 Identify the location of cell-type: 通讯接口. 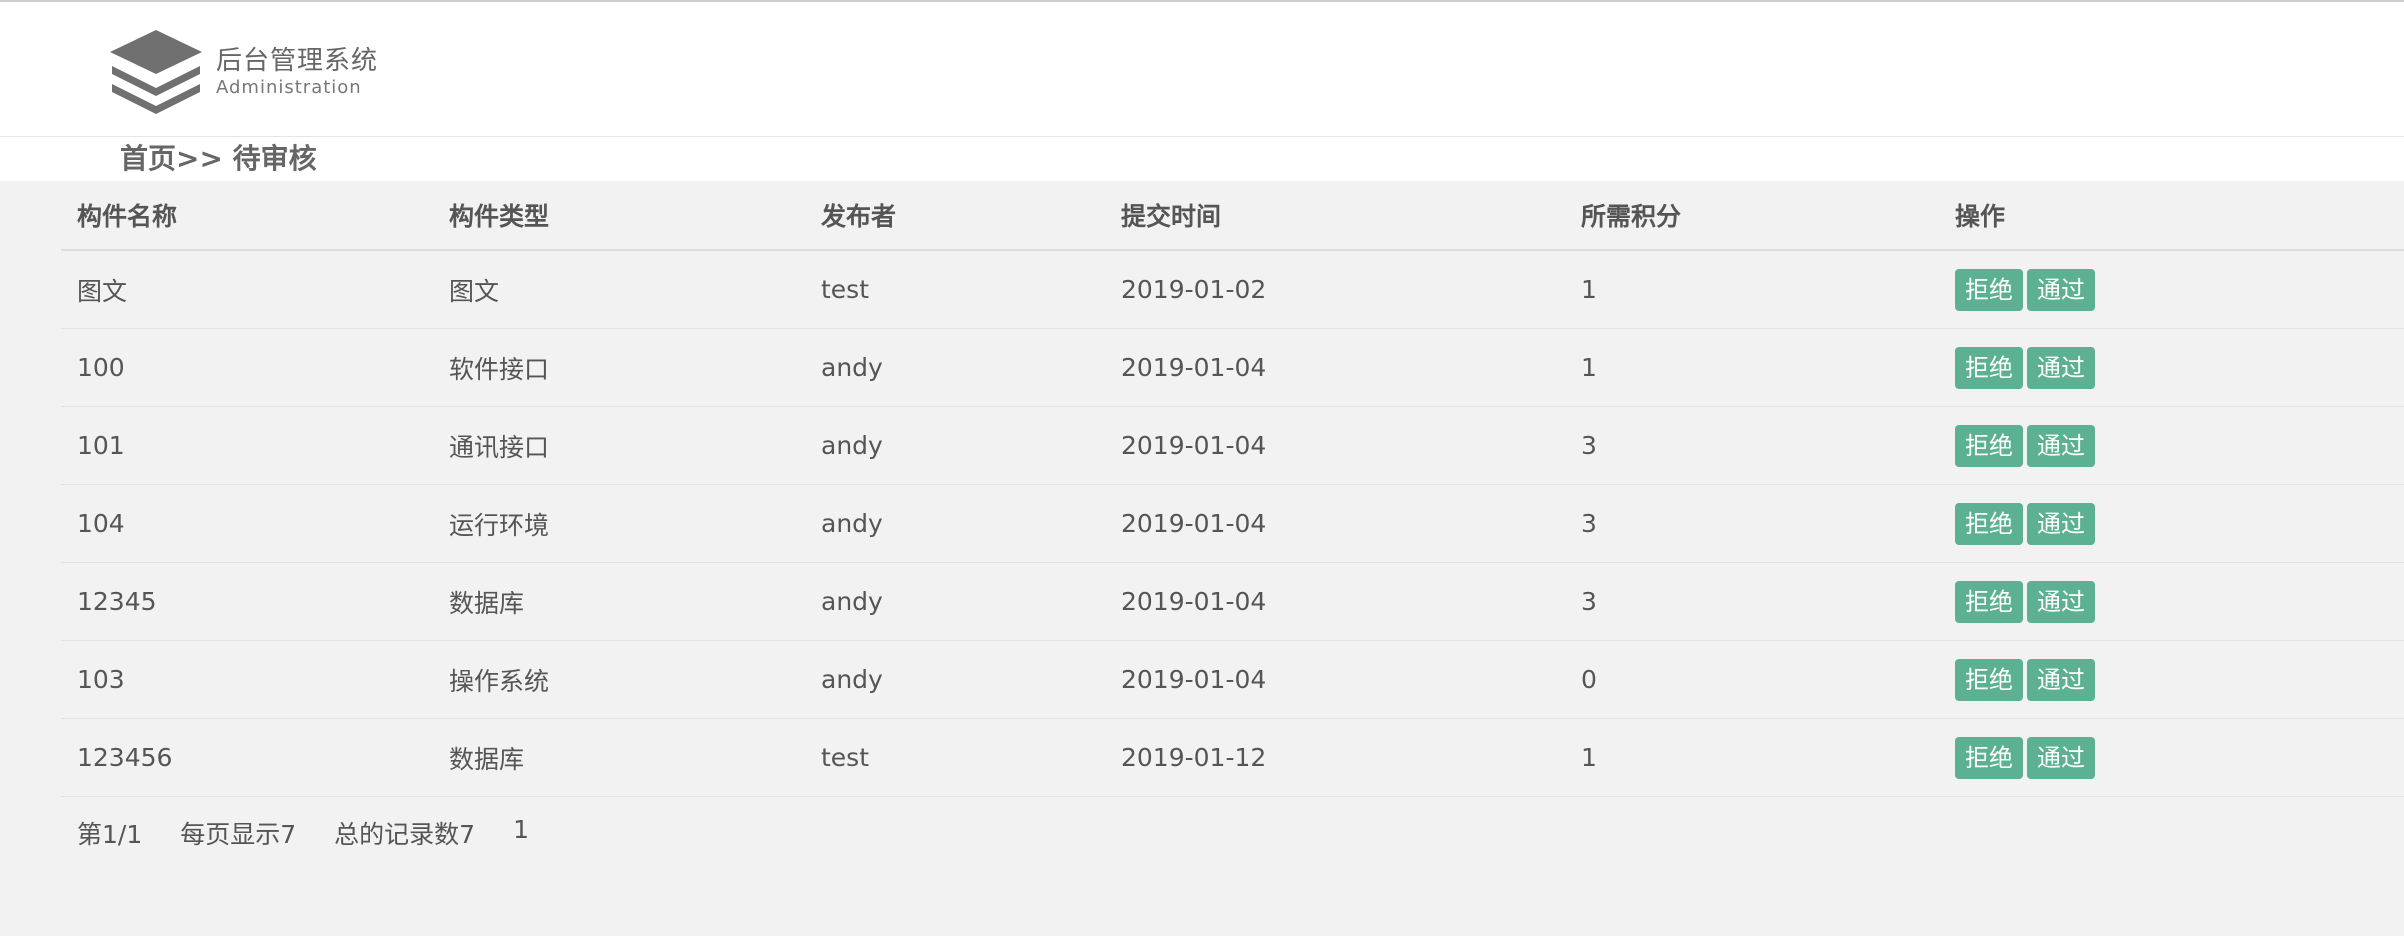
(619, 445).